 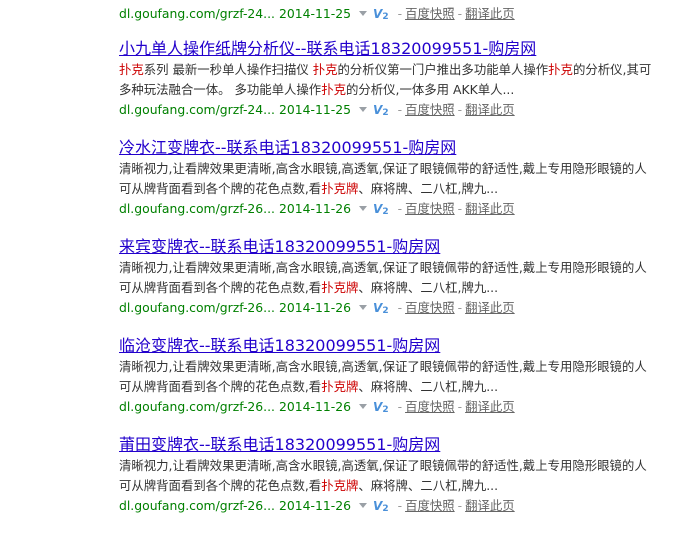 What do you see at coordinates (389, 49) in the screenshot?
I see `result-title-link: 小九单人操作纸牌分析仪--联系电话18320099551-购房网` at bounding box center [389, 49].